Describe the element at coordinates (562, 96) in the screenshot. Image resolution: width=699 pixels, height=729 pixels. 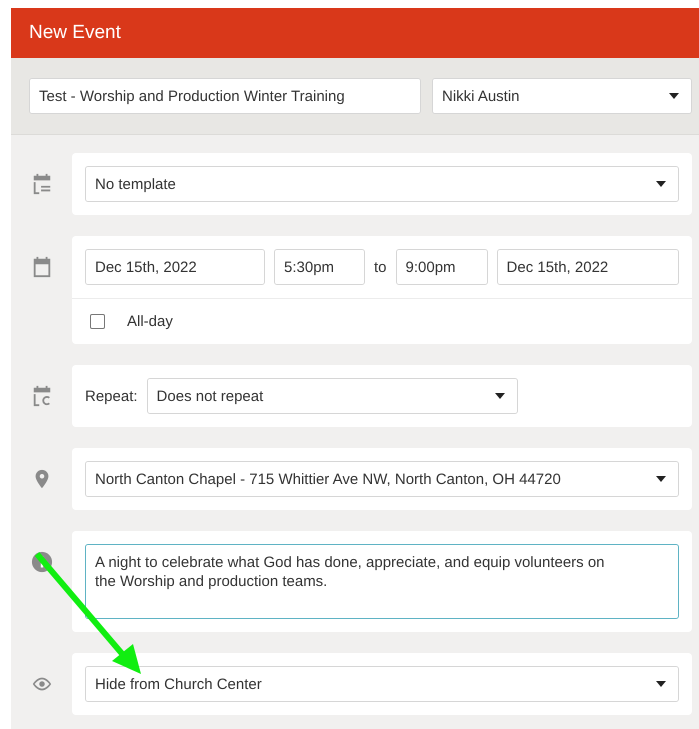
I see `owner-select: Nikki Austin` at that location.